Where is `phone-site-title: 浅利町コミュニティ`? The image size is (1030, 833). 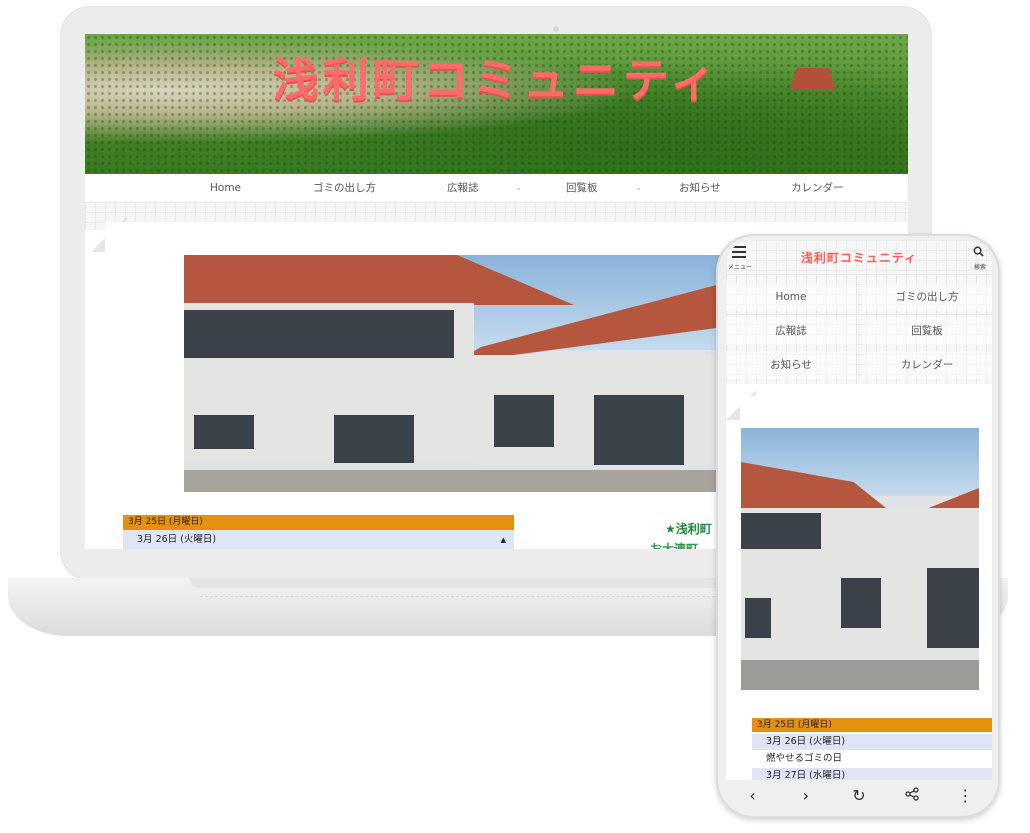
phone-site-title: 浅利町コミュニティ is located at coordinates (859, 257).